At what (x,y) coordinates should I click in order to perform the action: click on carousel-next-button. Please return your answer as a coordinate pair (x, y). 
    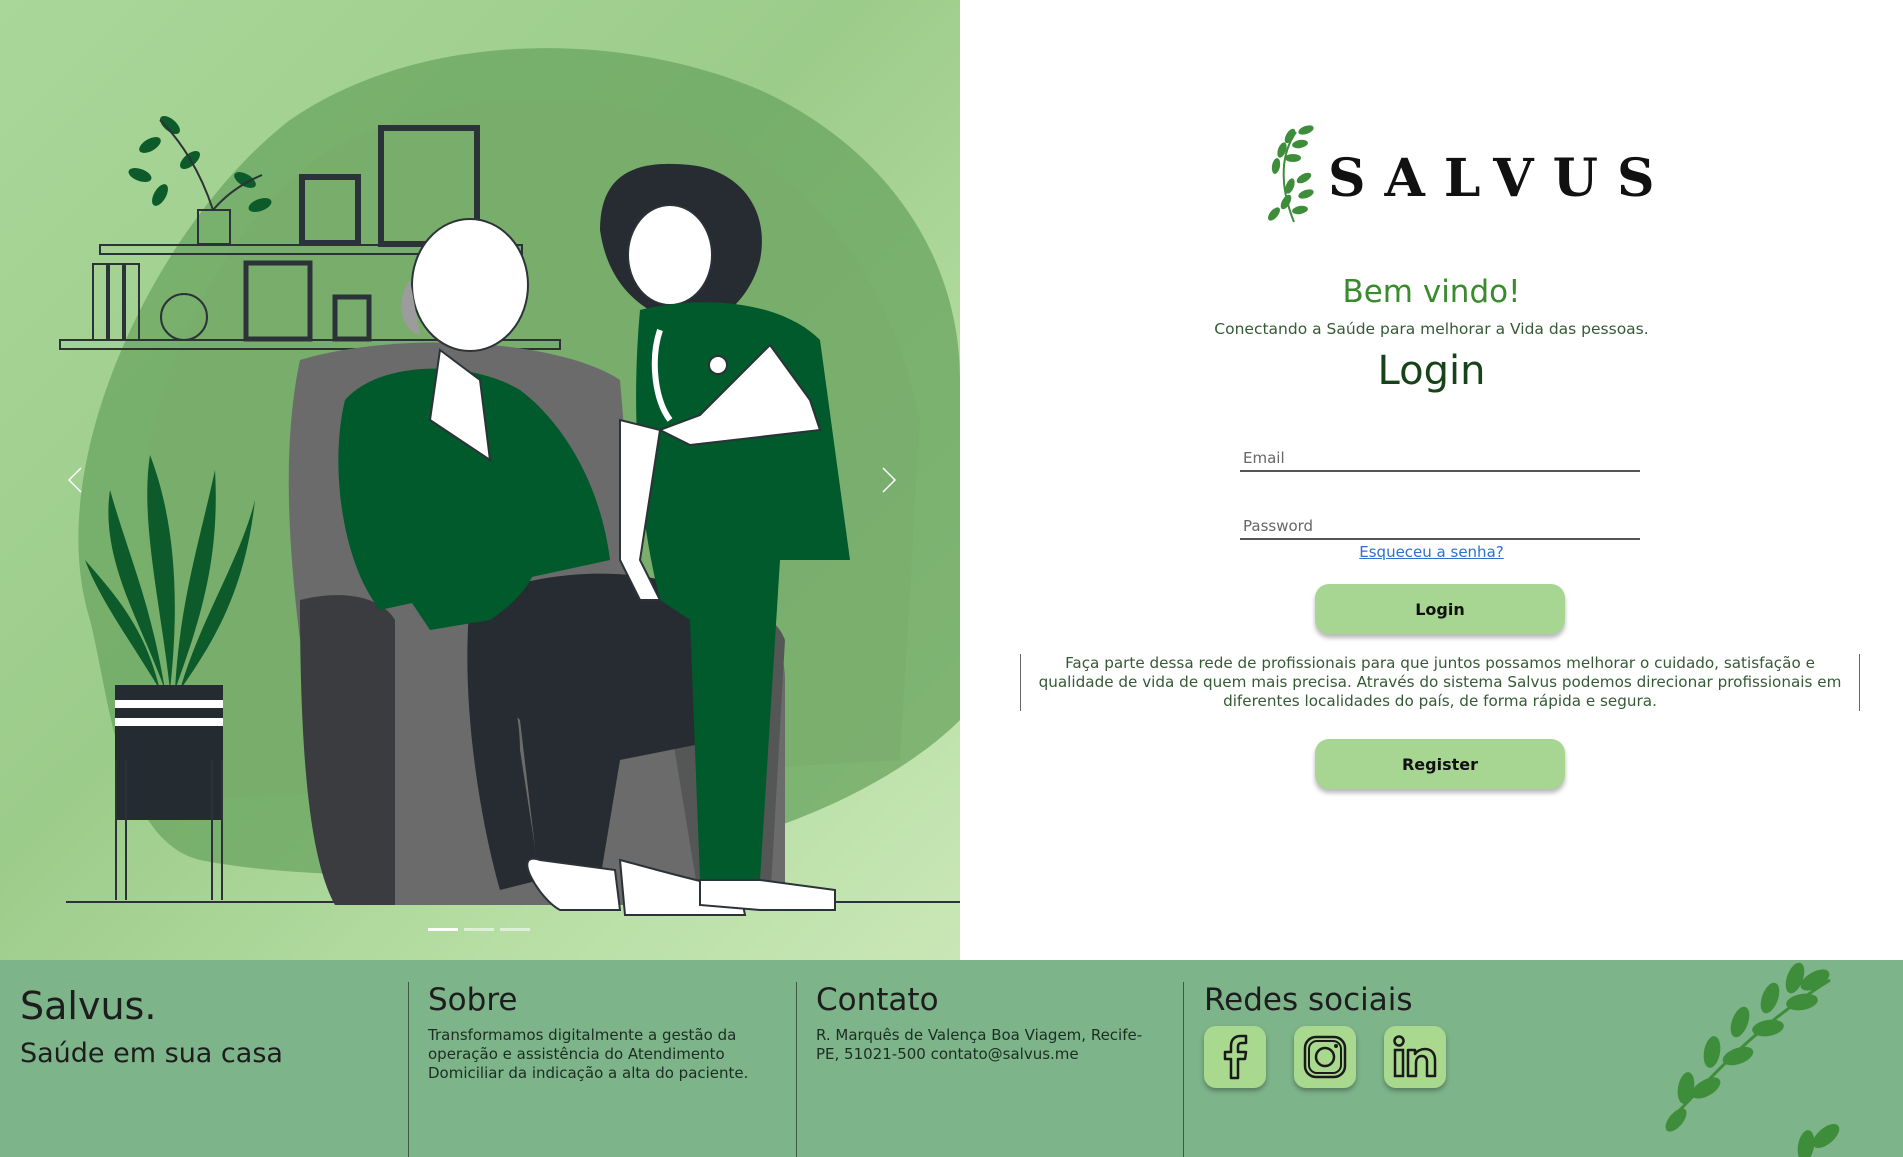
    Looking at the image, I should click on (888, 480).